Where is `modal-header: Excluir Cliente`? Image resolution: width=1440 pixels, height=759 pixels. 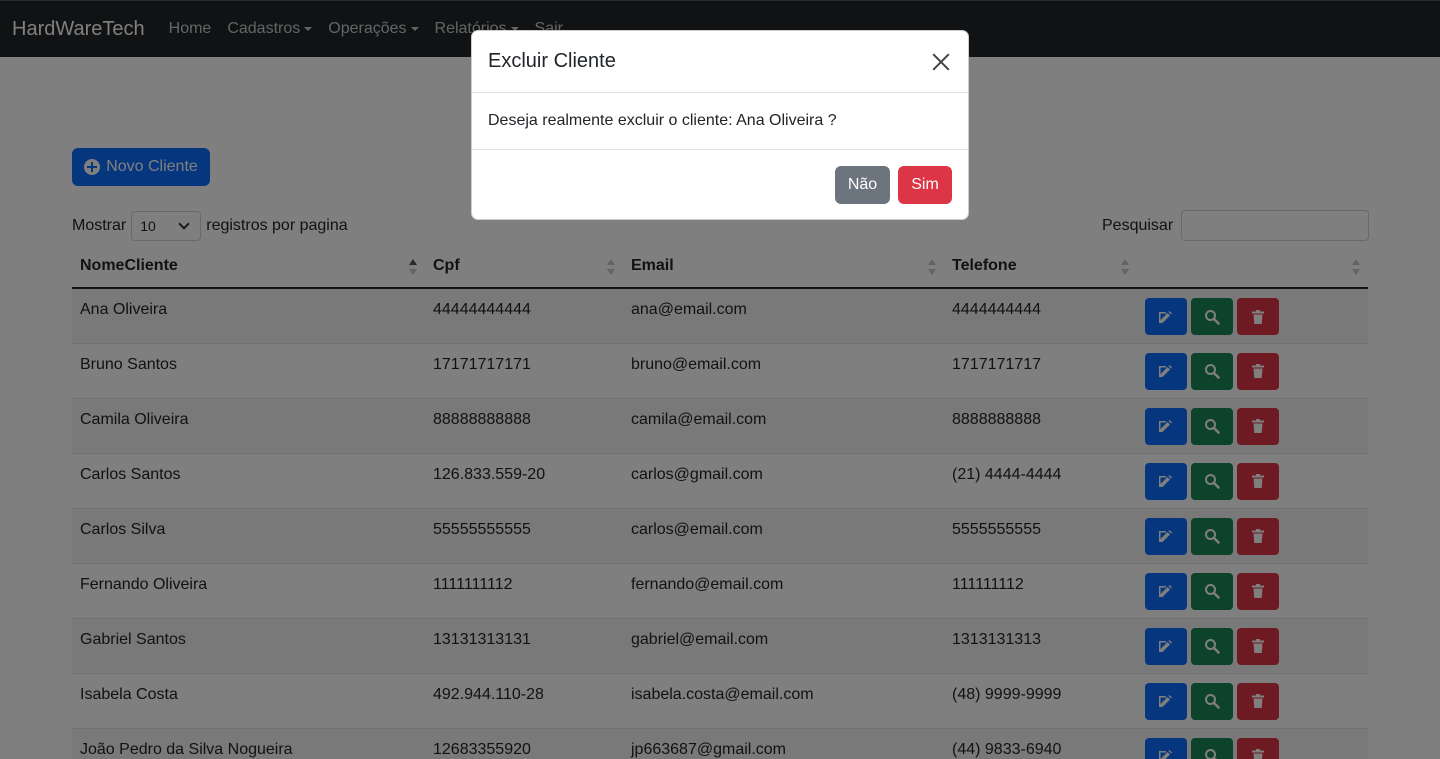 modal-header: Excluir Cliente is located at coordinates (720, 62).